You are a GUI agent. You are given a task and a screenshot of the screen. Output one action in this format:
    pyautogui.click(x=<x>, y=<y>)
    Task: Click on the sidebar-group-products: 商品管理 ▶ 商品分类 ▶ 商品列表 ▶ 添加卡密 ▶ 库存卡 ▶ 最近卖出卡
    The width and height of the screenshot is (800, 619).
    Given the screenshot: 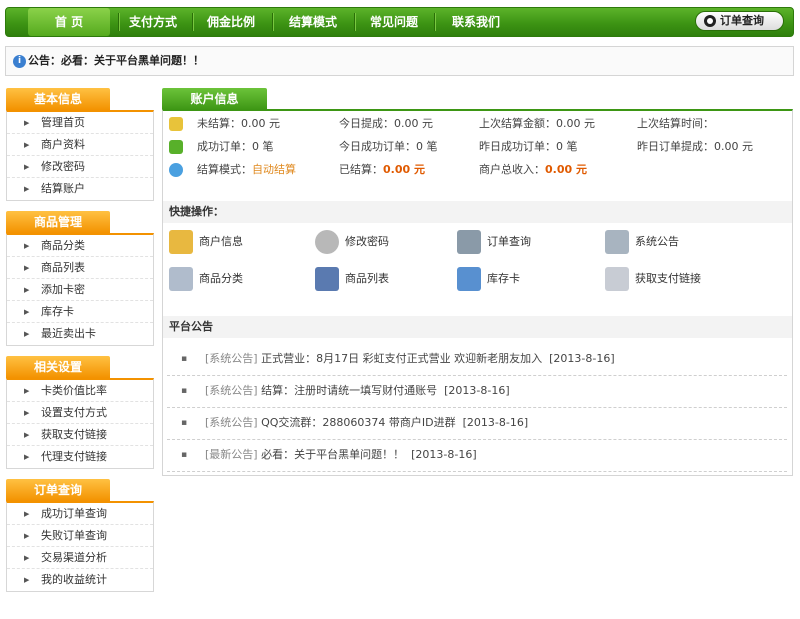 What is the action you would take?
    pyautogui.click(x=80, y=278)
    